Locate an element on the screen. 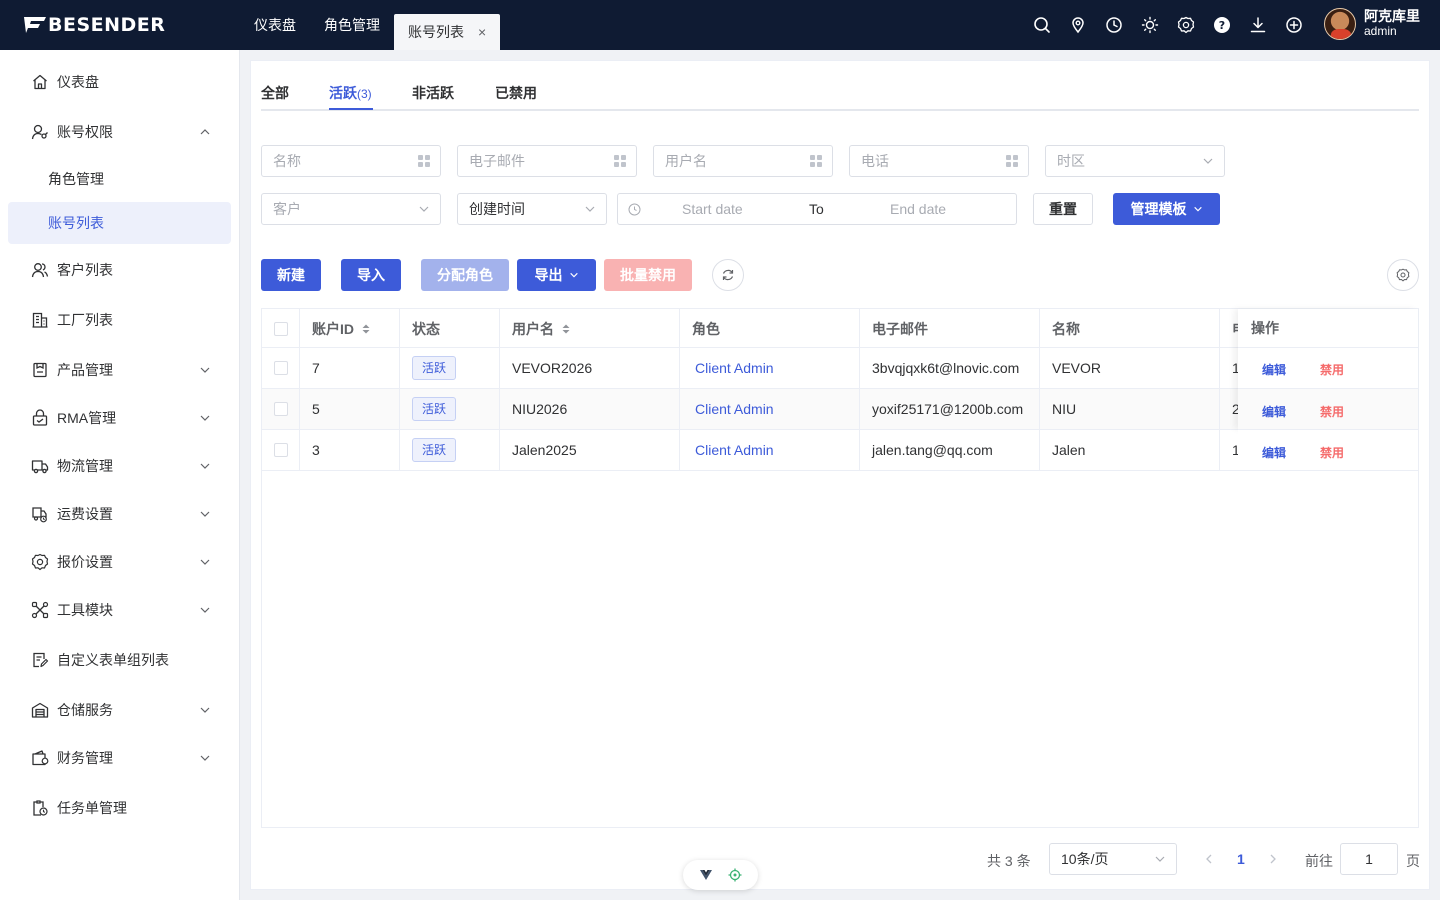 Image resolution: width=1440 pixels, height=900 pixels. tab-inactive: 非活跃 is located at coordinates (433, 93).